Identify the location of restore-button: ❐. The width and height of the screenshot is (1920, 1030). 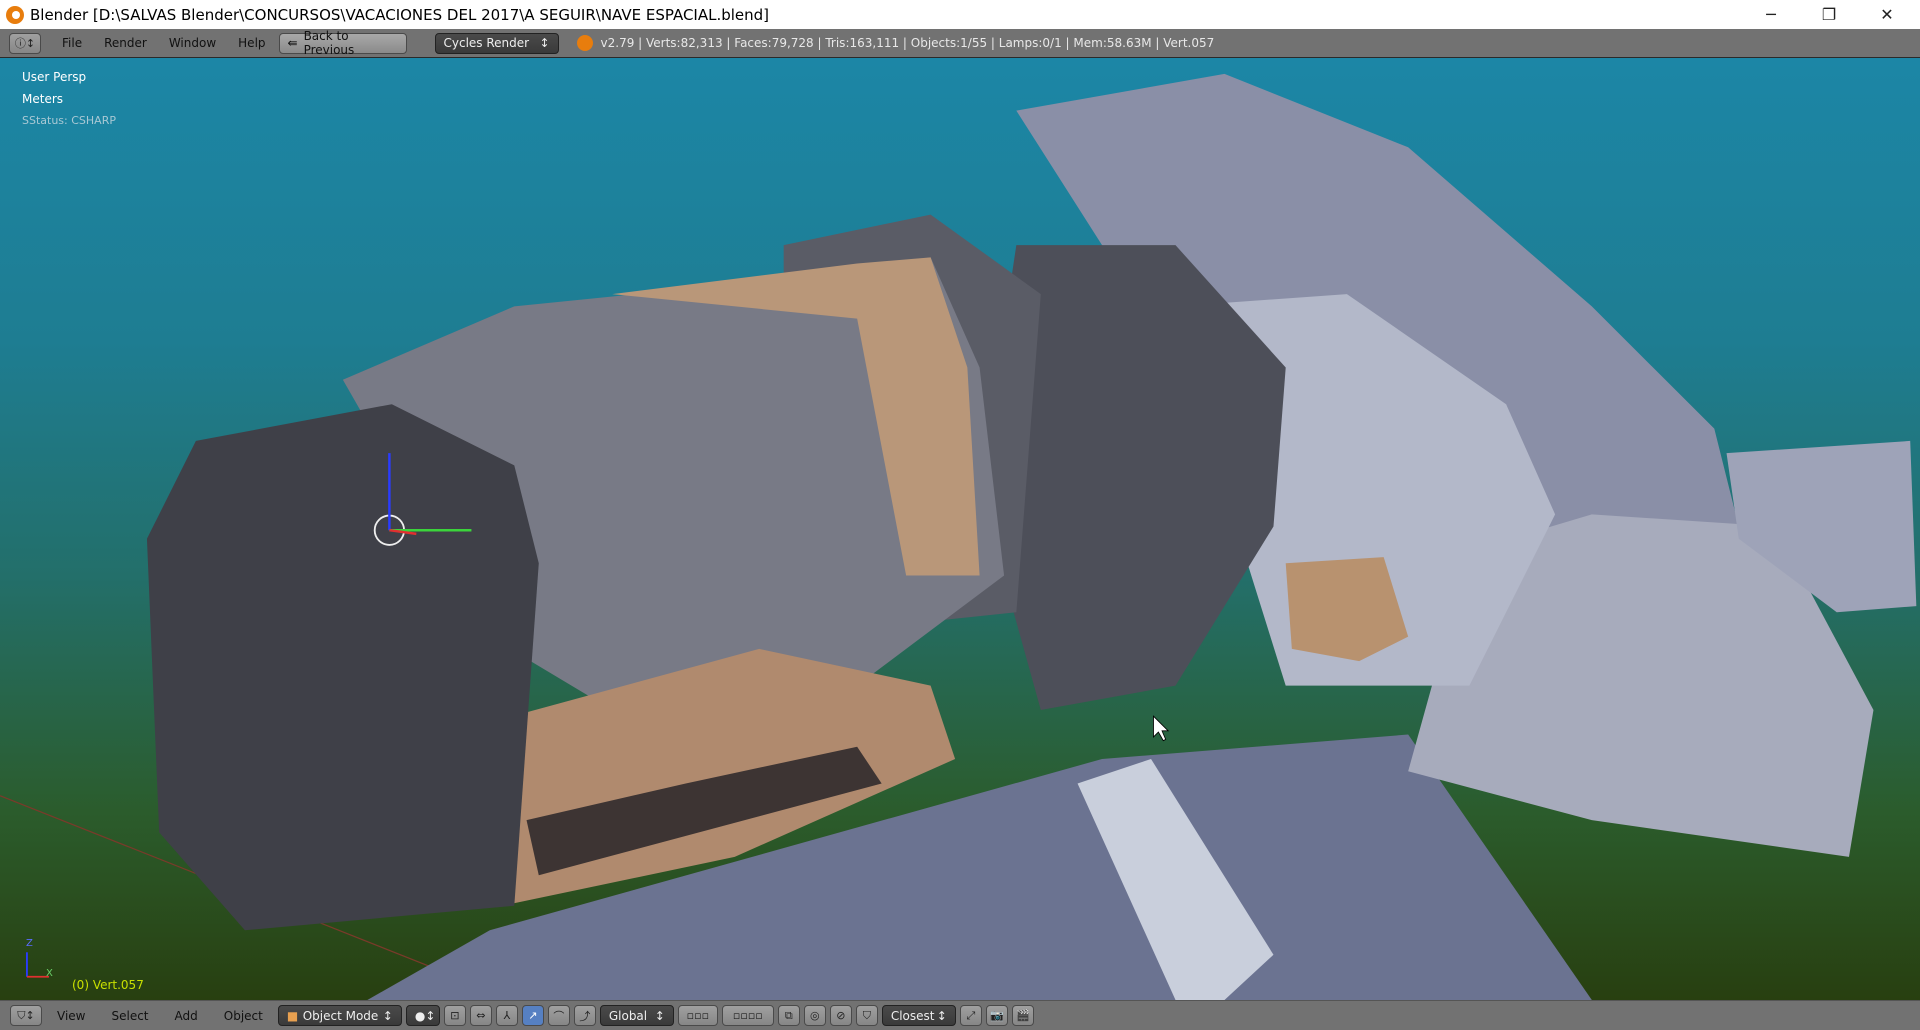
(1829, 14).